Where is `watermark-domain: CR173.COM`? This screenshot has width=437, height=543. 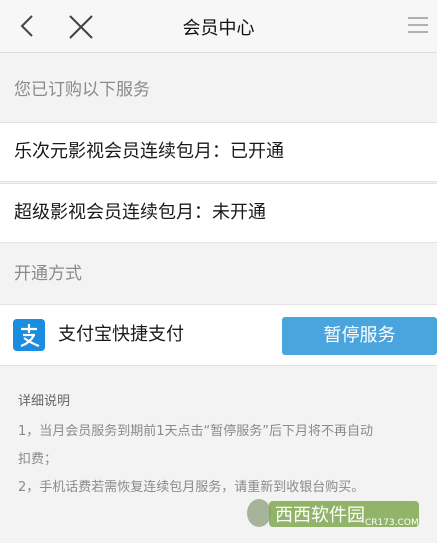 watermark-domain: CR173.COM is located at coordinates (392, 523).